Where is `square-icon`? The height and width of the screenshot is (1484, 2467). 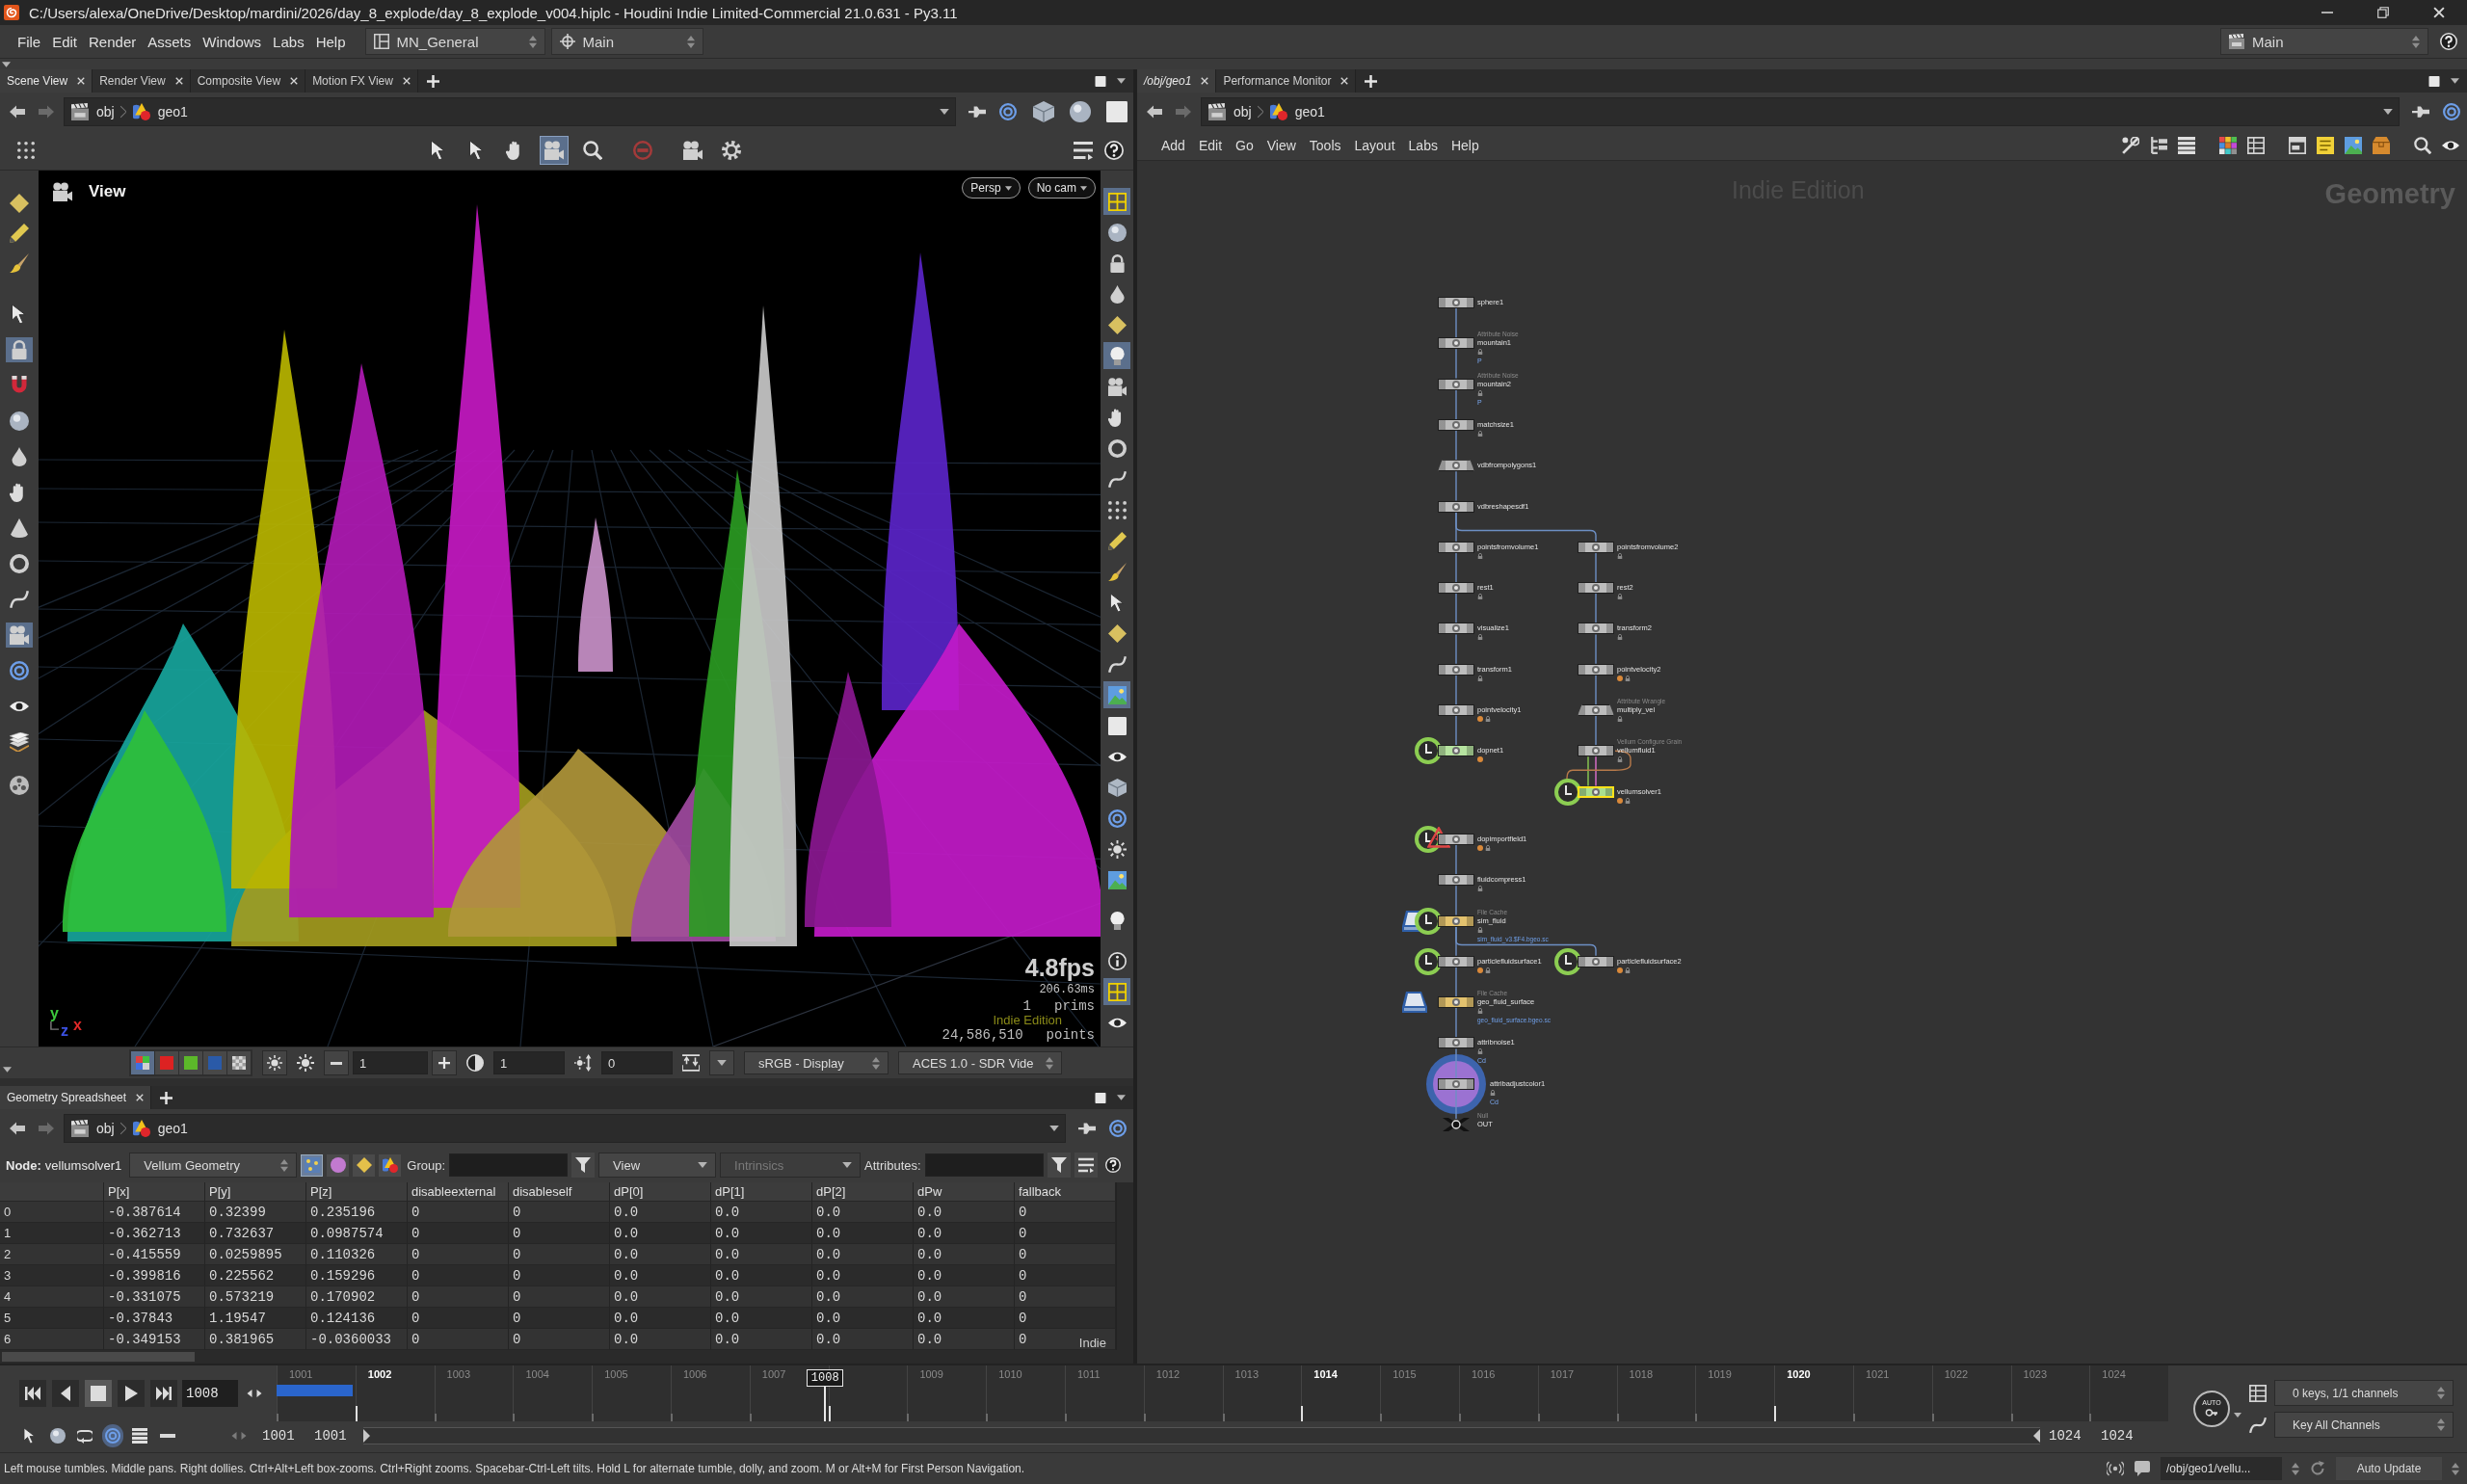
square-icon is located at coordinates (1100, 81).